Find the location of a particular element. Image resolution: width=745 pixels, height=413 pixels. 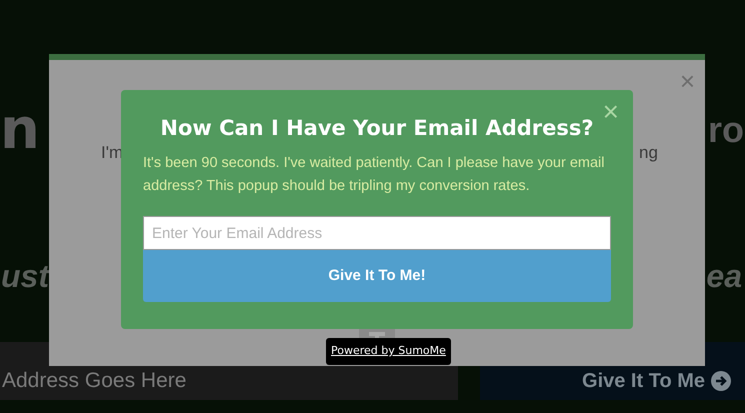

popup-message: It's been 90 seconds. I've waited patiently. Can I please have your email address? This popup should be tripling my conversion rates. is located at coordinates (374, 175).